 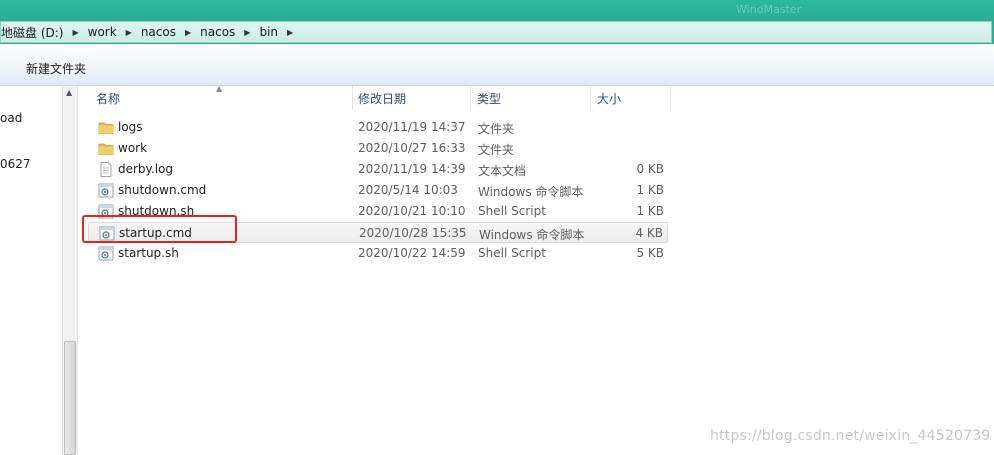 I want to click on navigation-pane: oad 0627 ▲, so click(x=39, y=270).